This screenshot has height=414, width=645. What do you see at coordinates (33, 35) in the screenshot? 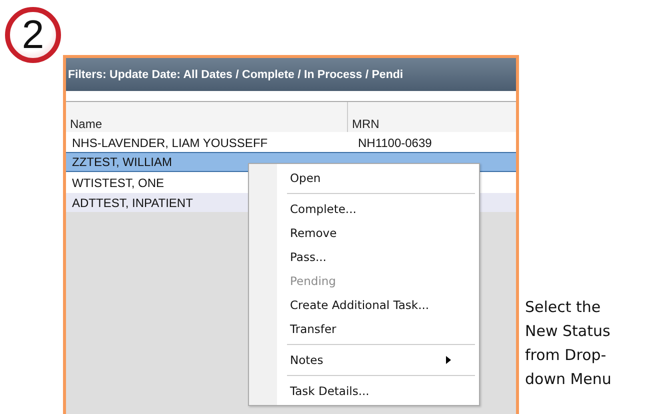
I see `step-badge: 2` at bounding box center [33, 35].